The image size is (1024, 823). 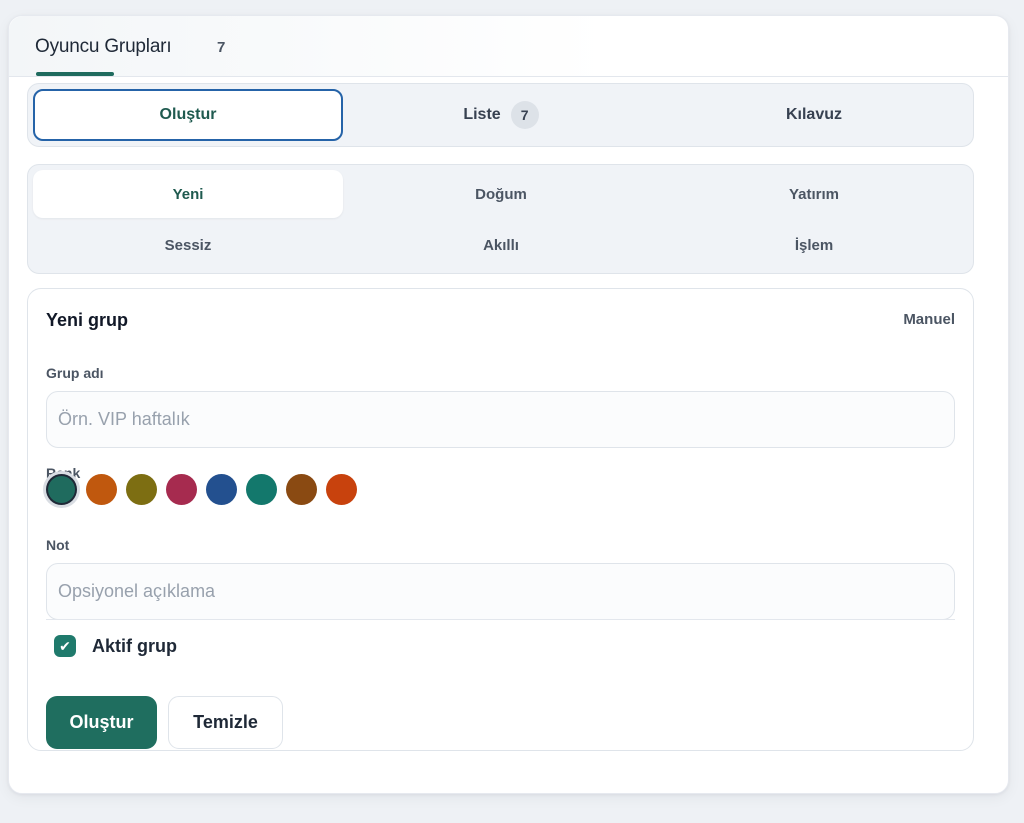 I want to click on segment-transaction: İşlem, so click(x=814, y=245).